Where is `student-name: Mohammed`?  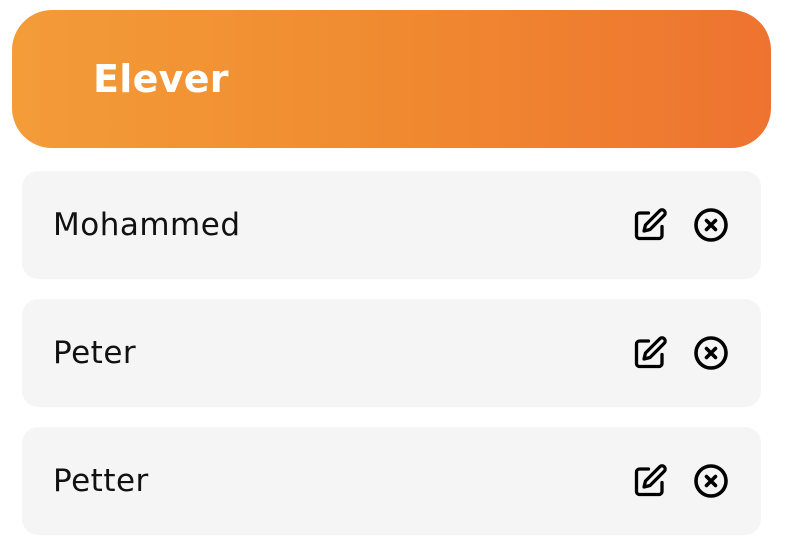
student-name: Mohammed is located at coordinates (147, 225).